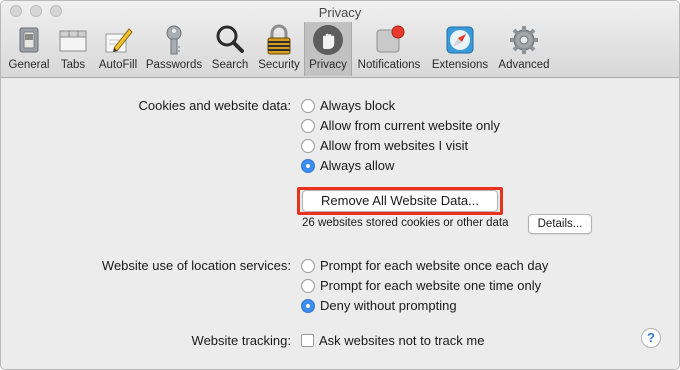 Image resolution: width=680 pixels, height=370 pixels. What do you see at coordinates (390, 39) in the screenshot?
I see `notification-icon` at bounding box center [390, 39].